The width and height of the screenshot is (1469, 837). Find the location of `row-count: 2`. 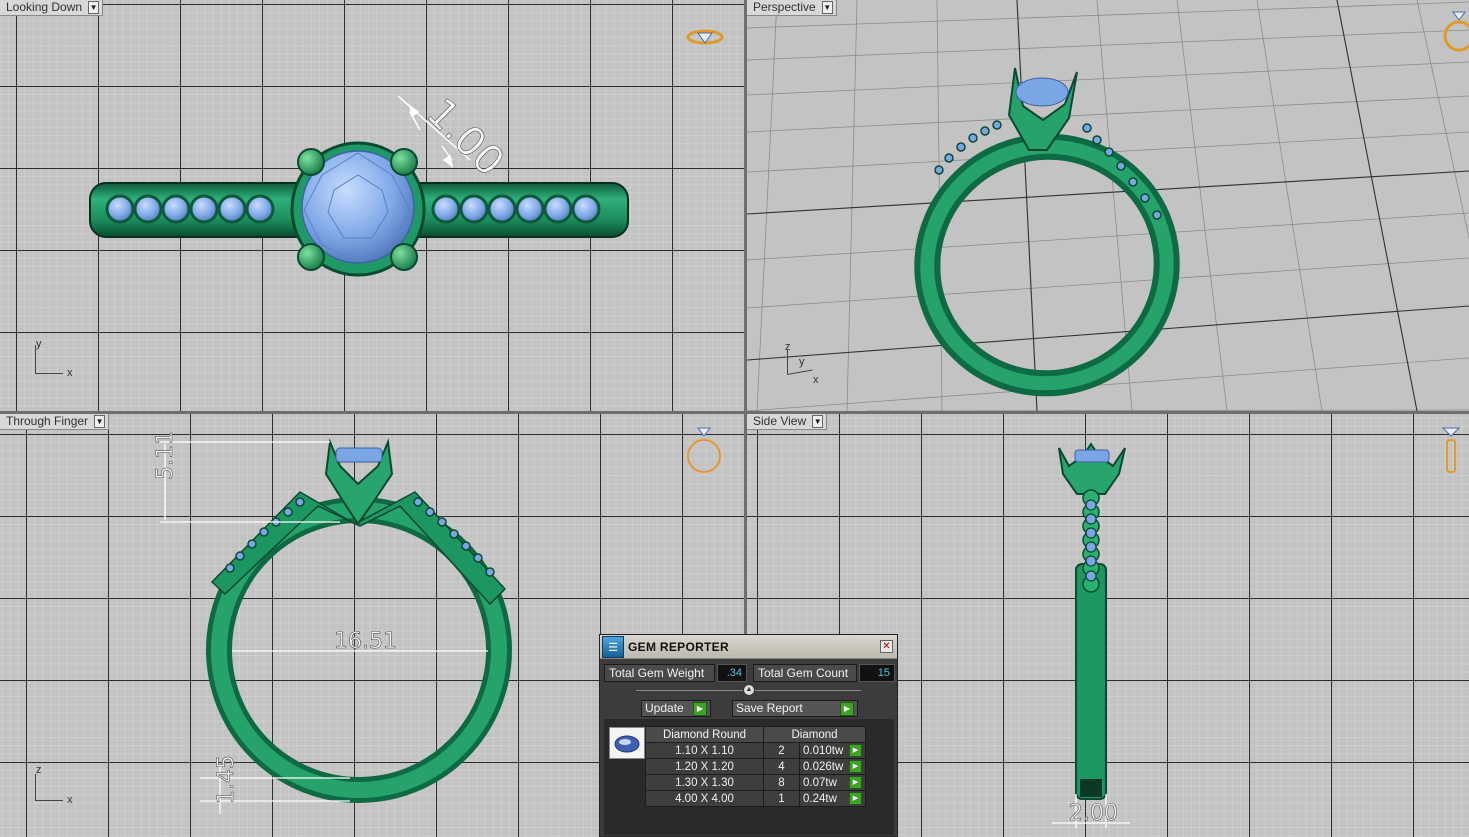

row-count: 2 is located at coordinates (781, 750).